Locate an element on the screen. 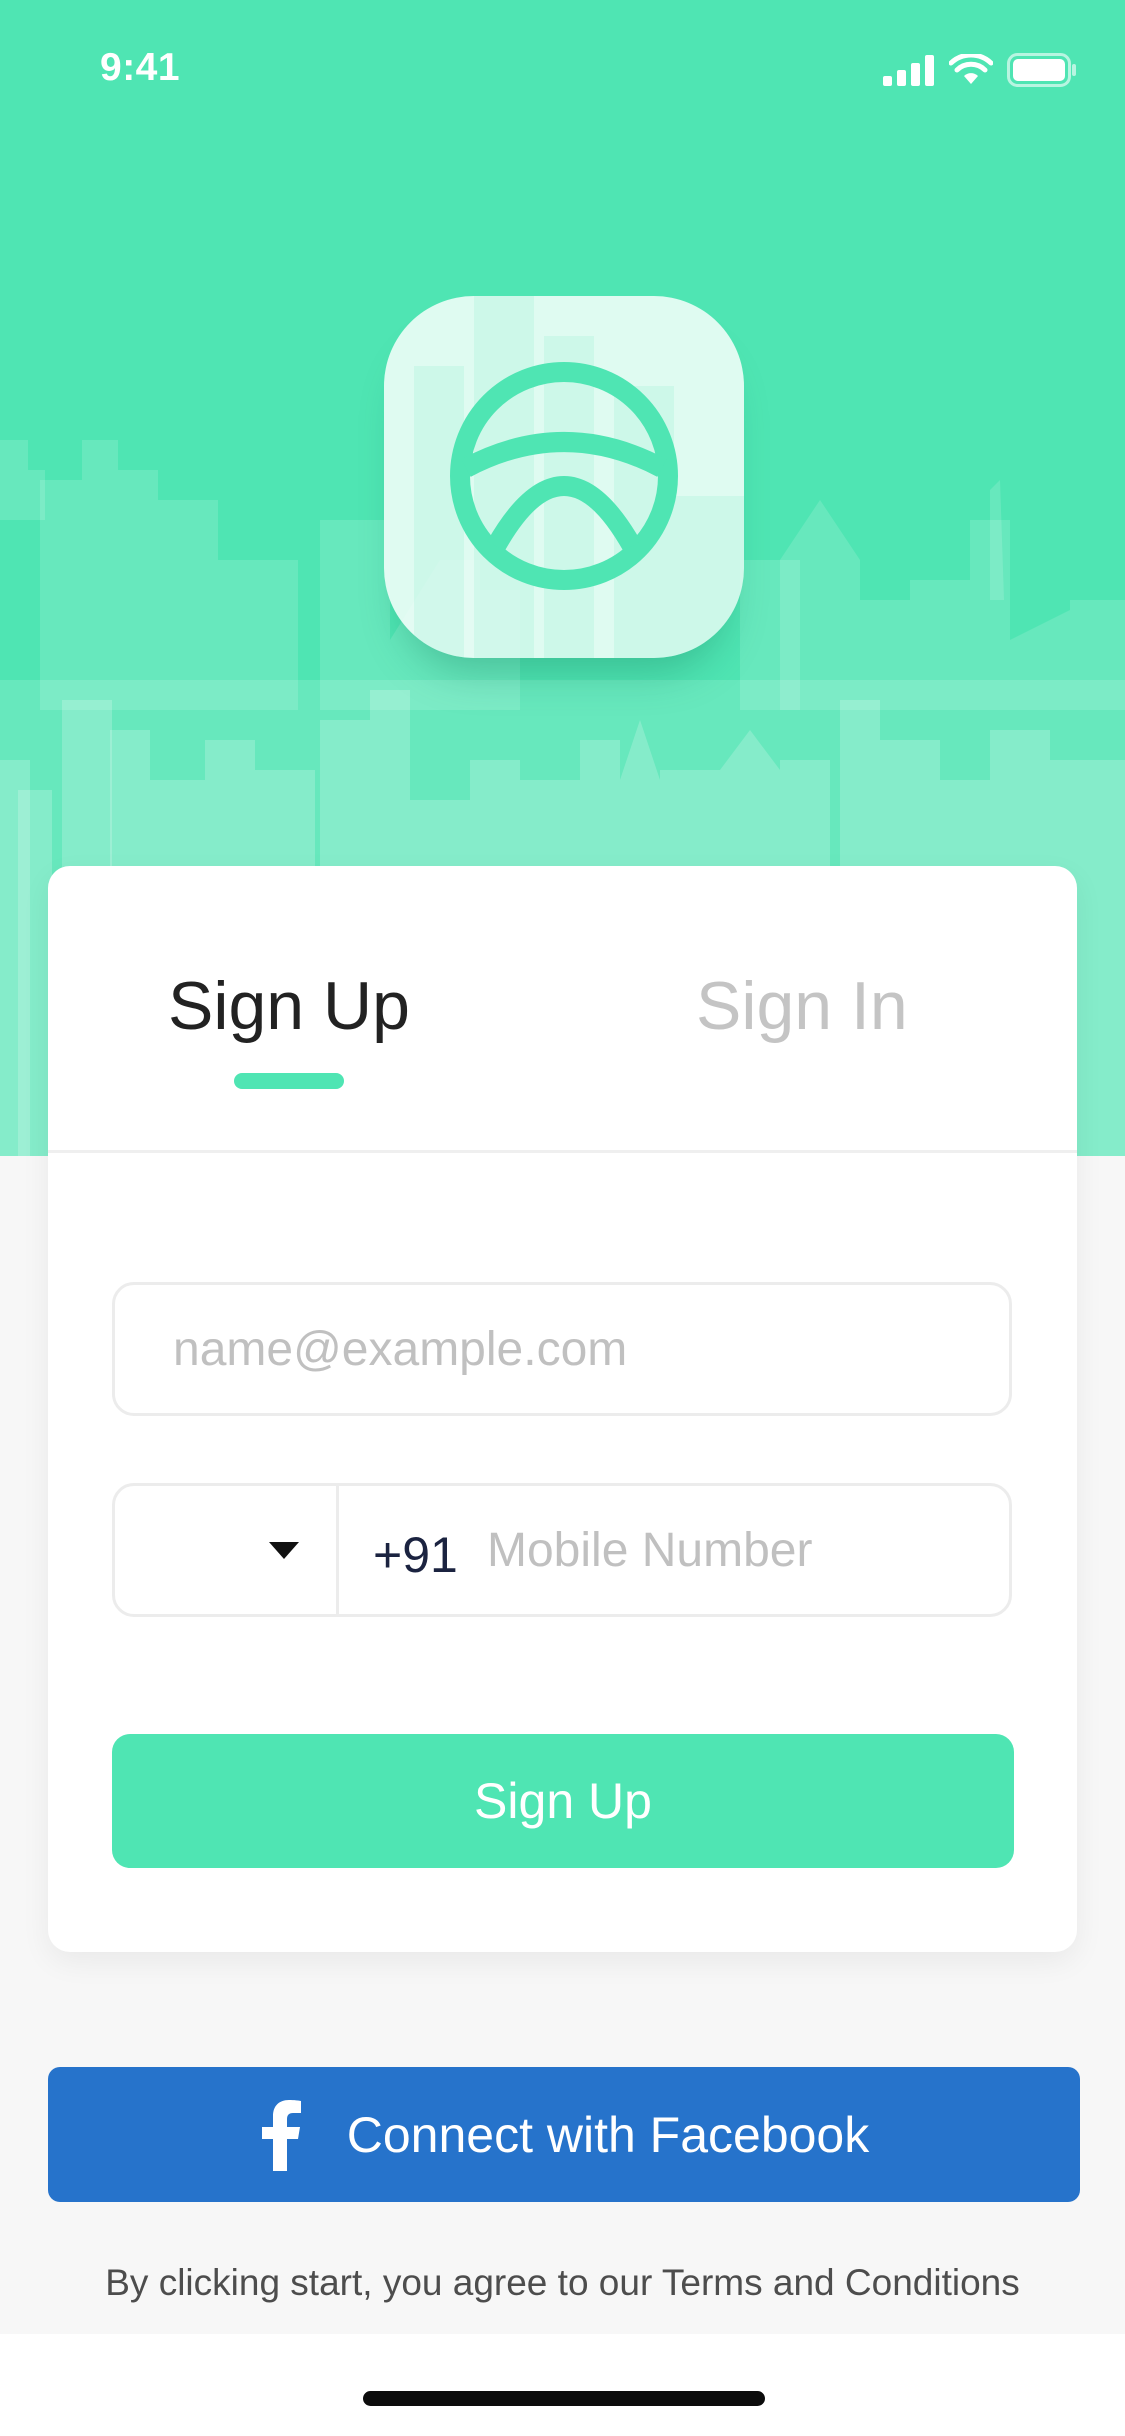 Image resolution: width=1125 pixels, height=2436 pixels. bottom-safe-area is located at coordinates (562, 2385).